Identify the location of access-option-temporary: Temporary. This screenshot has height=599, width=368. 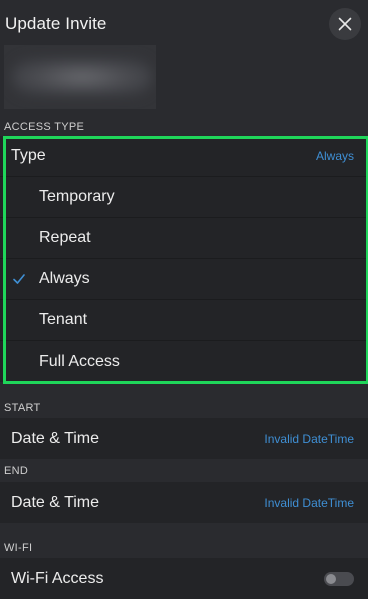
(184, 197).